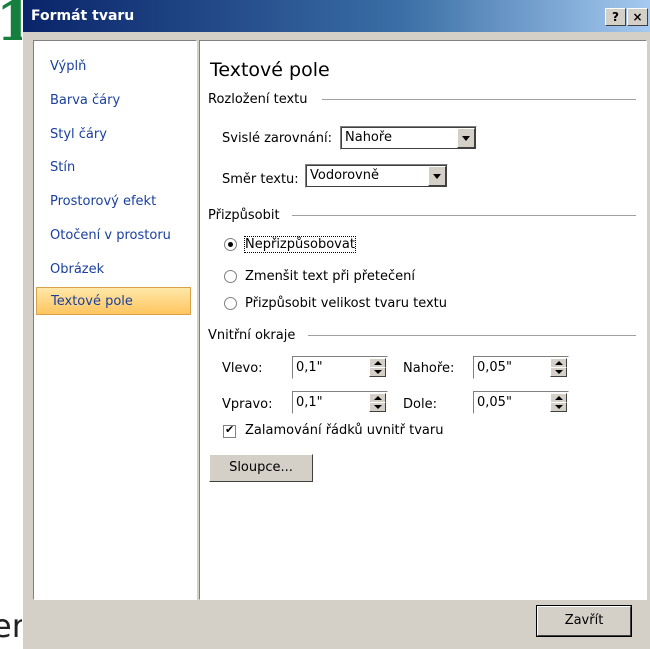  Describe the element at coordinates (230, 303) in the screenshot. I see `radio-resize-shape` at that location.